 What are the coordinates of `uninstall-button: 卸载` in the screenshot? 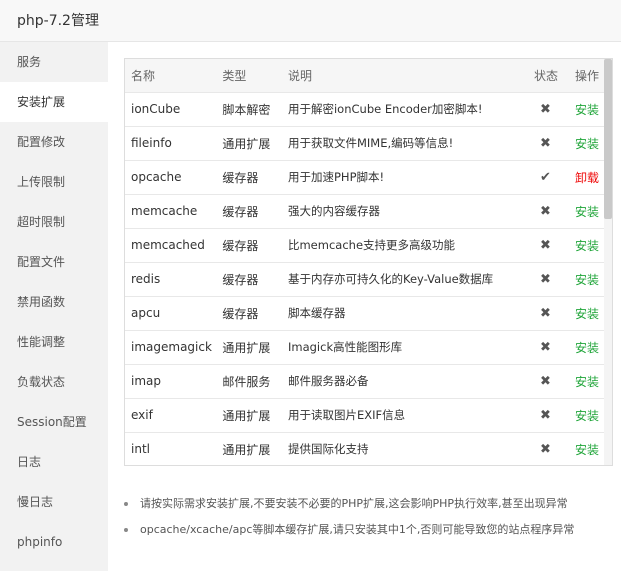 It's located at (587, 178).